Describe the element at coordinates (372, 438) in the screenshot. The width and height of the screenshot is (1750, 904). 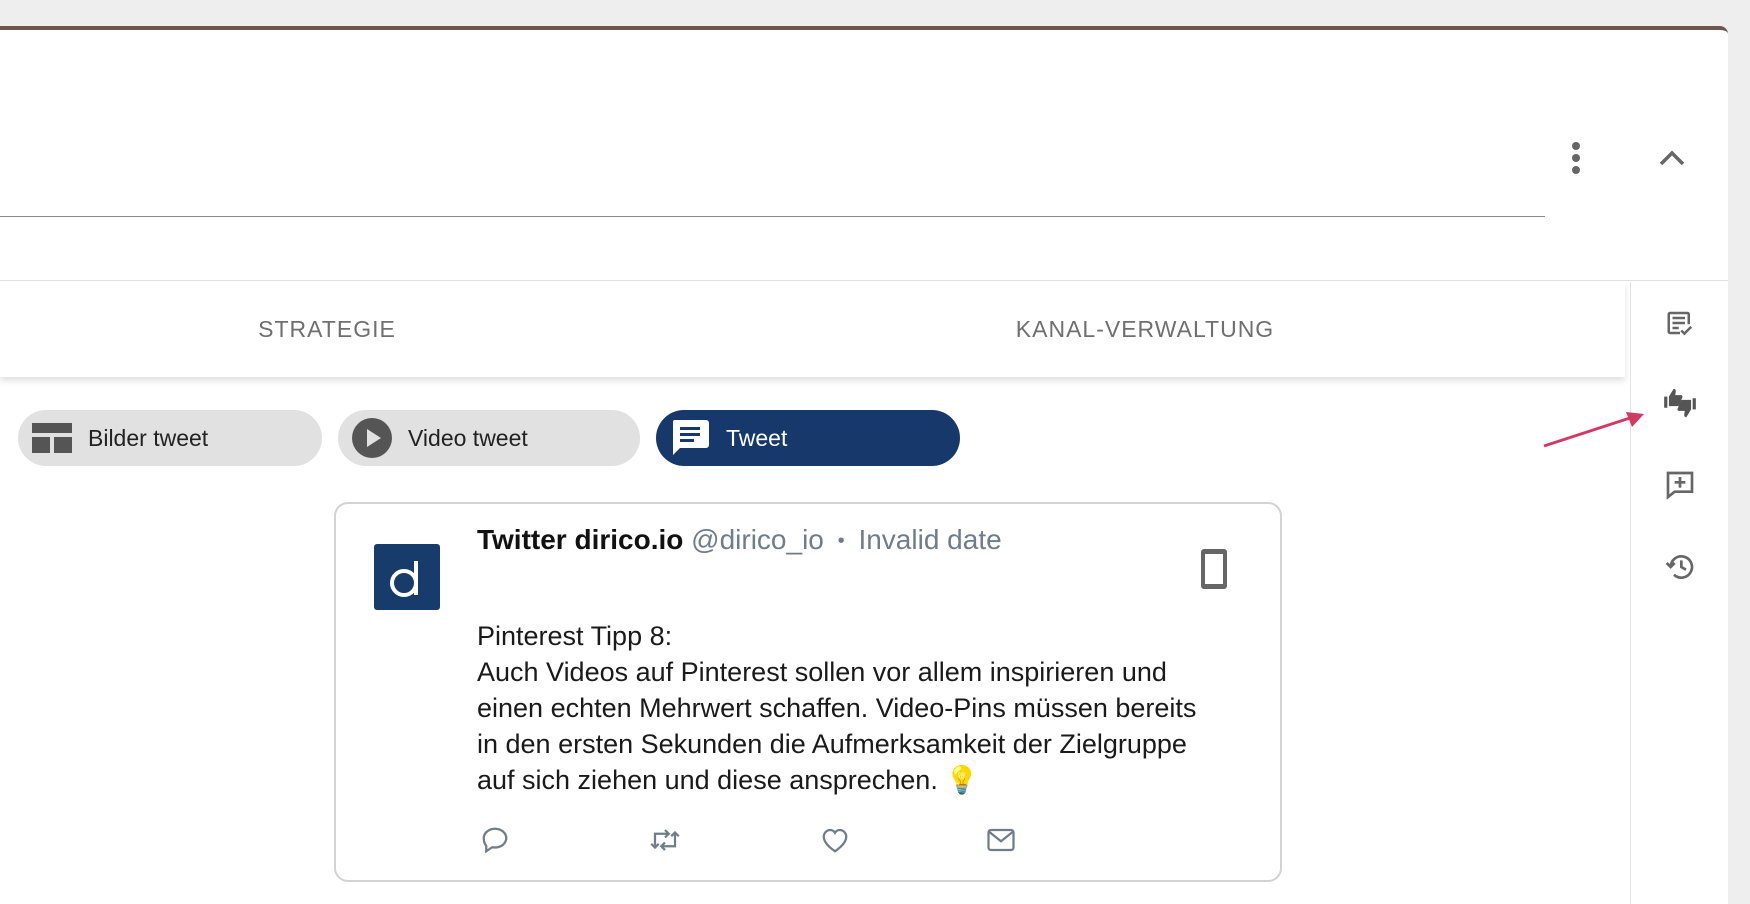
I see `play-icon` at that location.